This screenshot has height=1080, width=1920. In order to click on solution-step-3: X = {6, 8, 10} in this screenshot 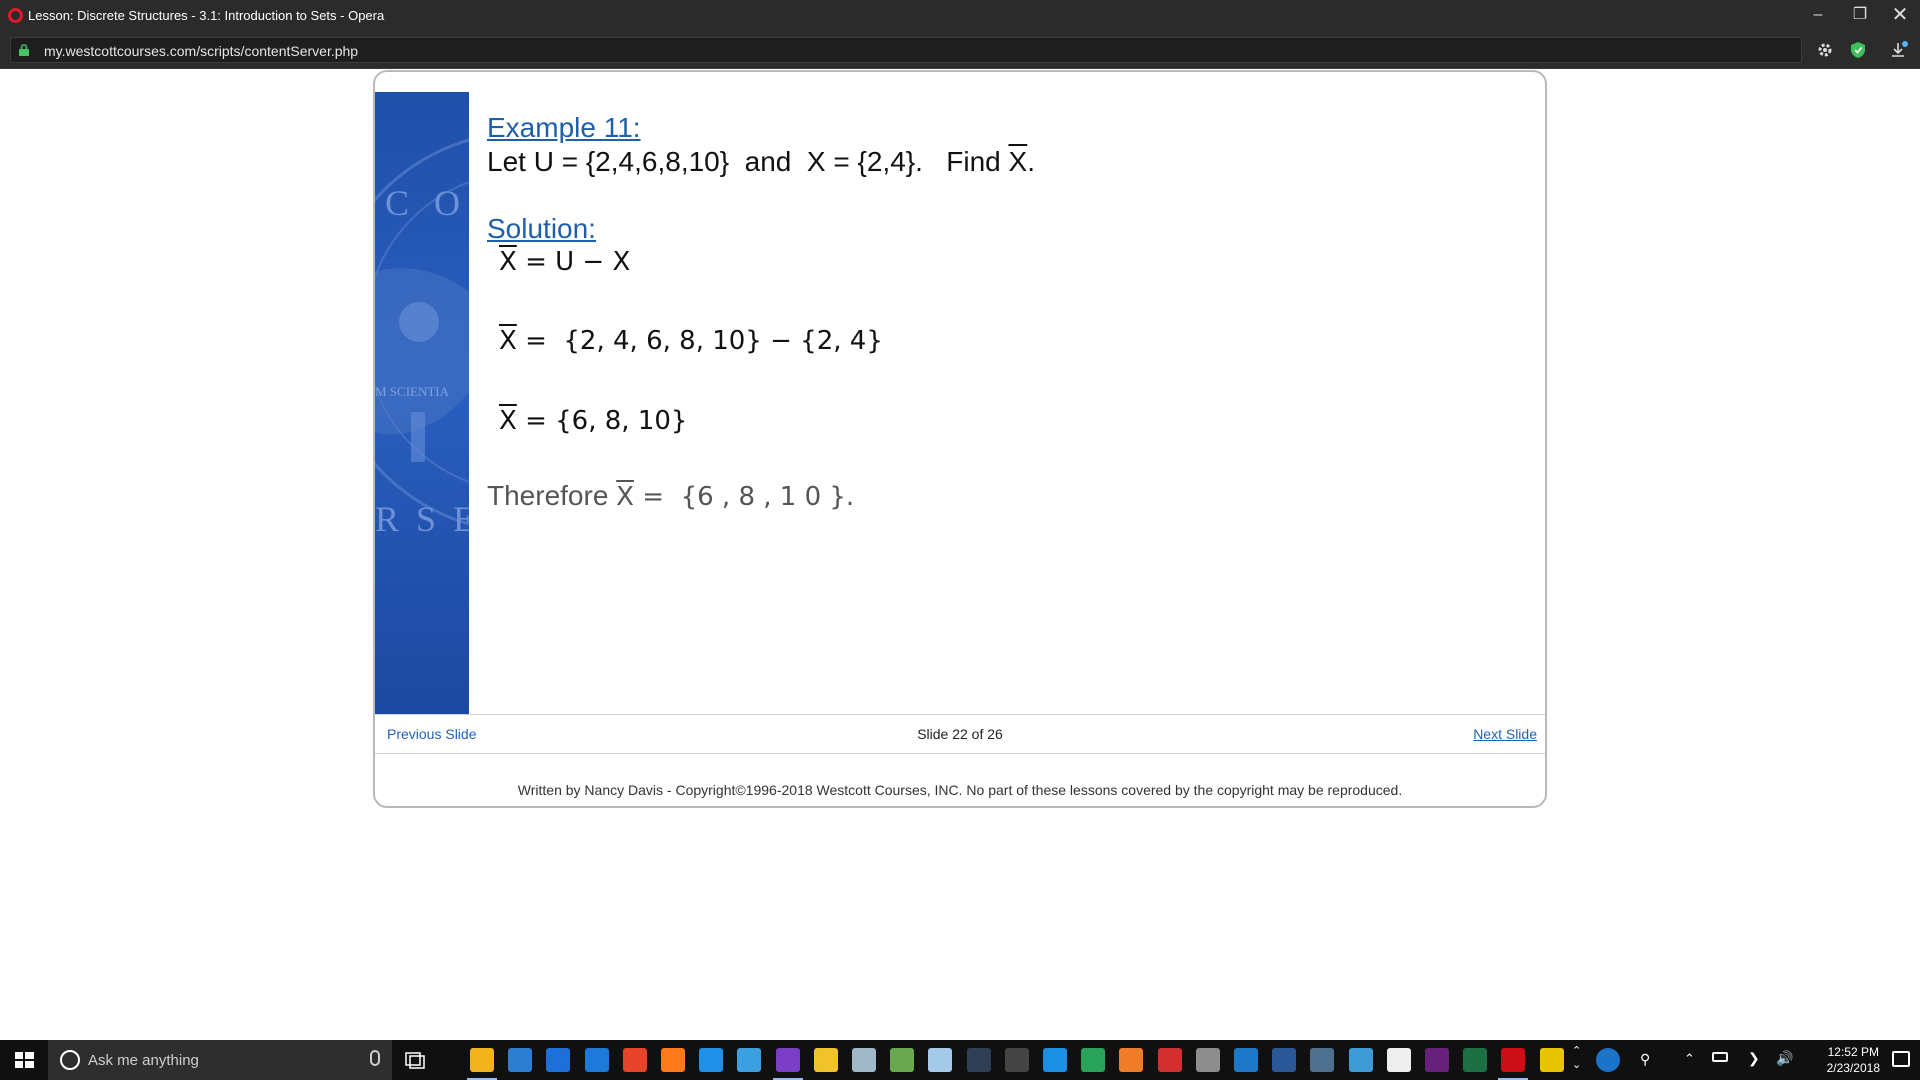, I will do `click(593, 421)`.